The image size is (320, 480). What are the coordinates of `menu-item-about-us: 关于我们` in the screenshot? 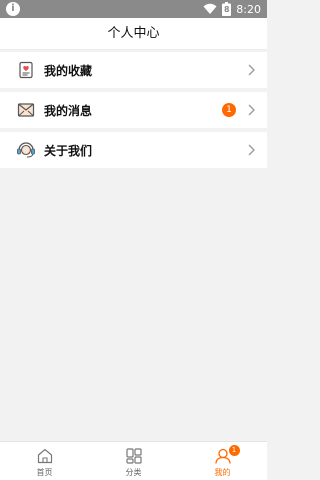 It's located at (133, 150).